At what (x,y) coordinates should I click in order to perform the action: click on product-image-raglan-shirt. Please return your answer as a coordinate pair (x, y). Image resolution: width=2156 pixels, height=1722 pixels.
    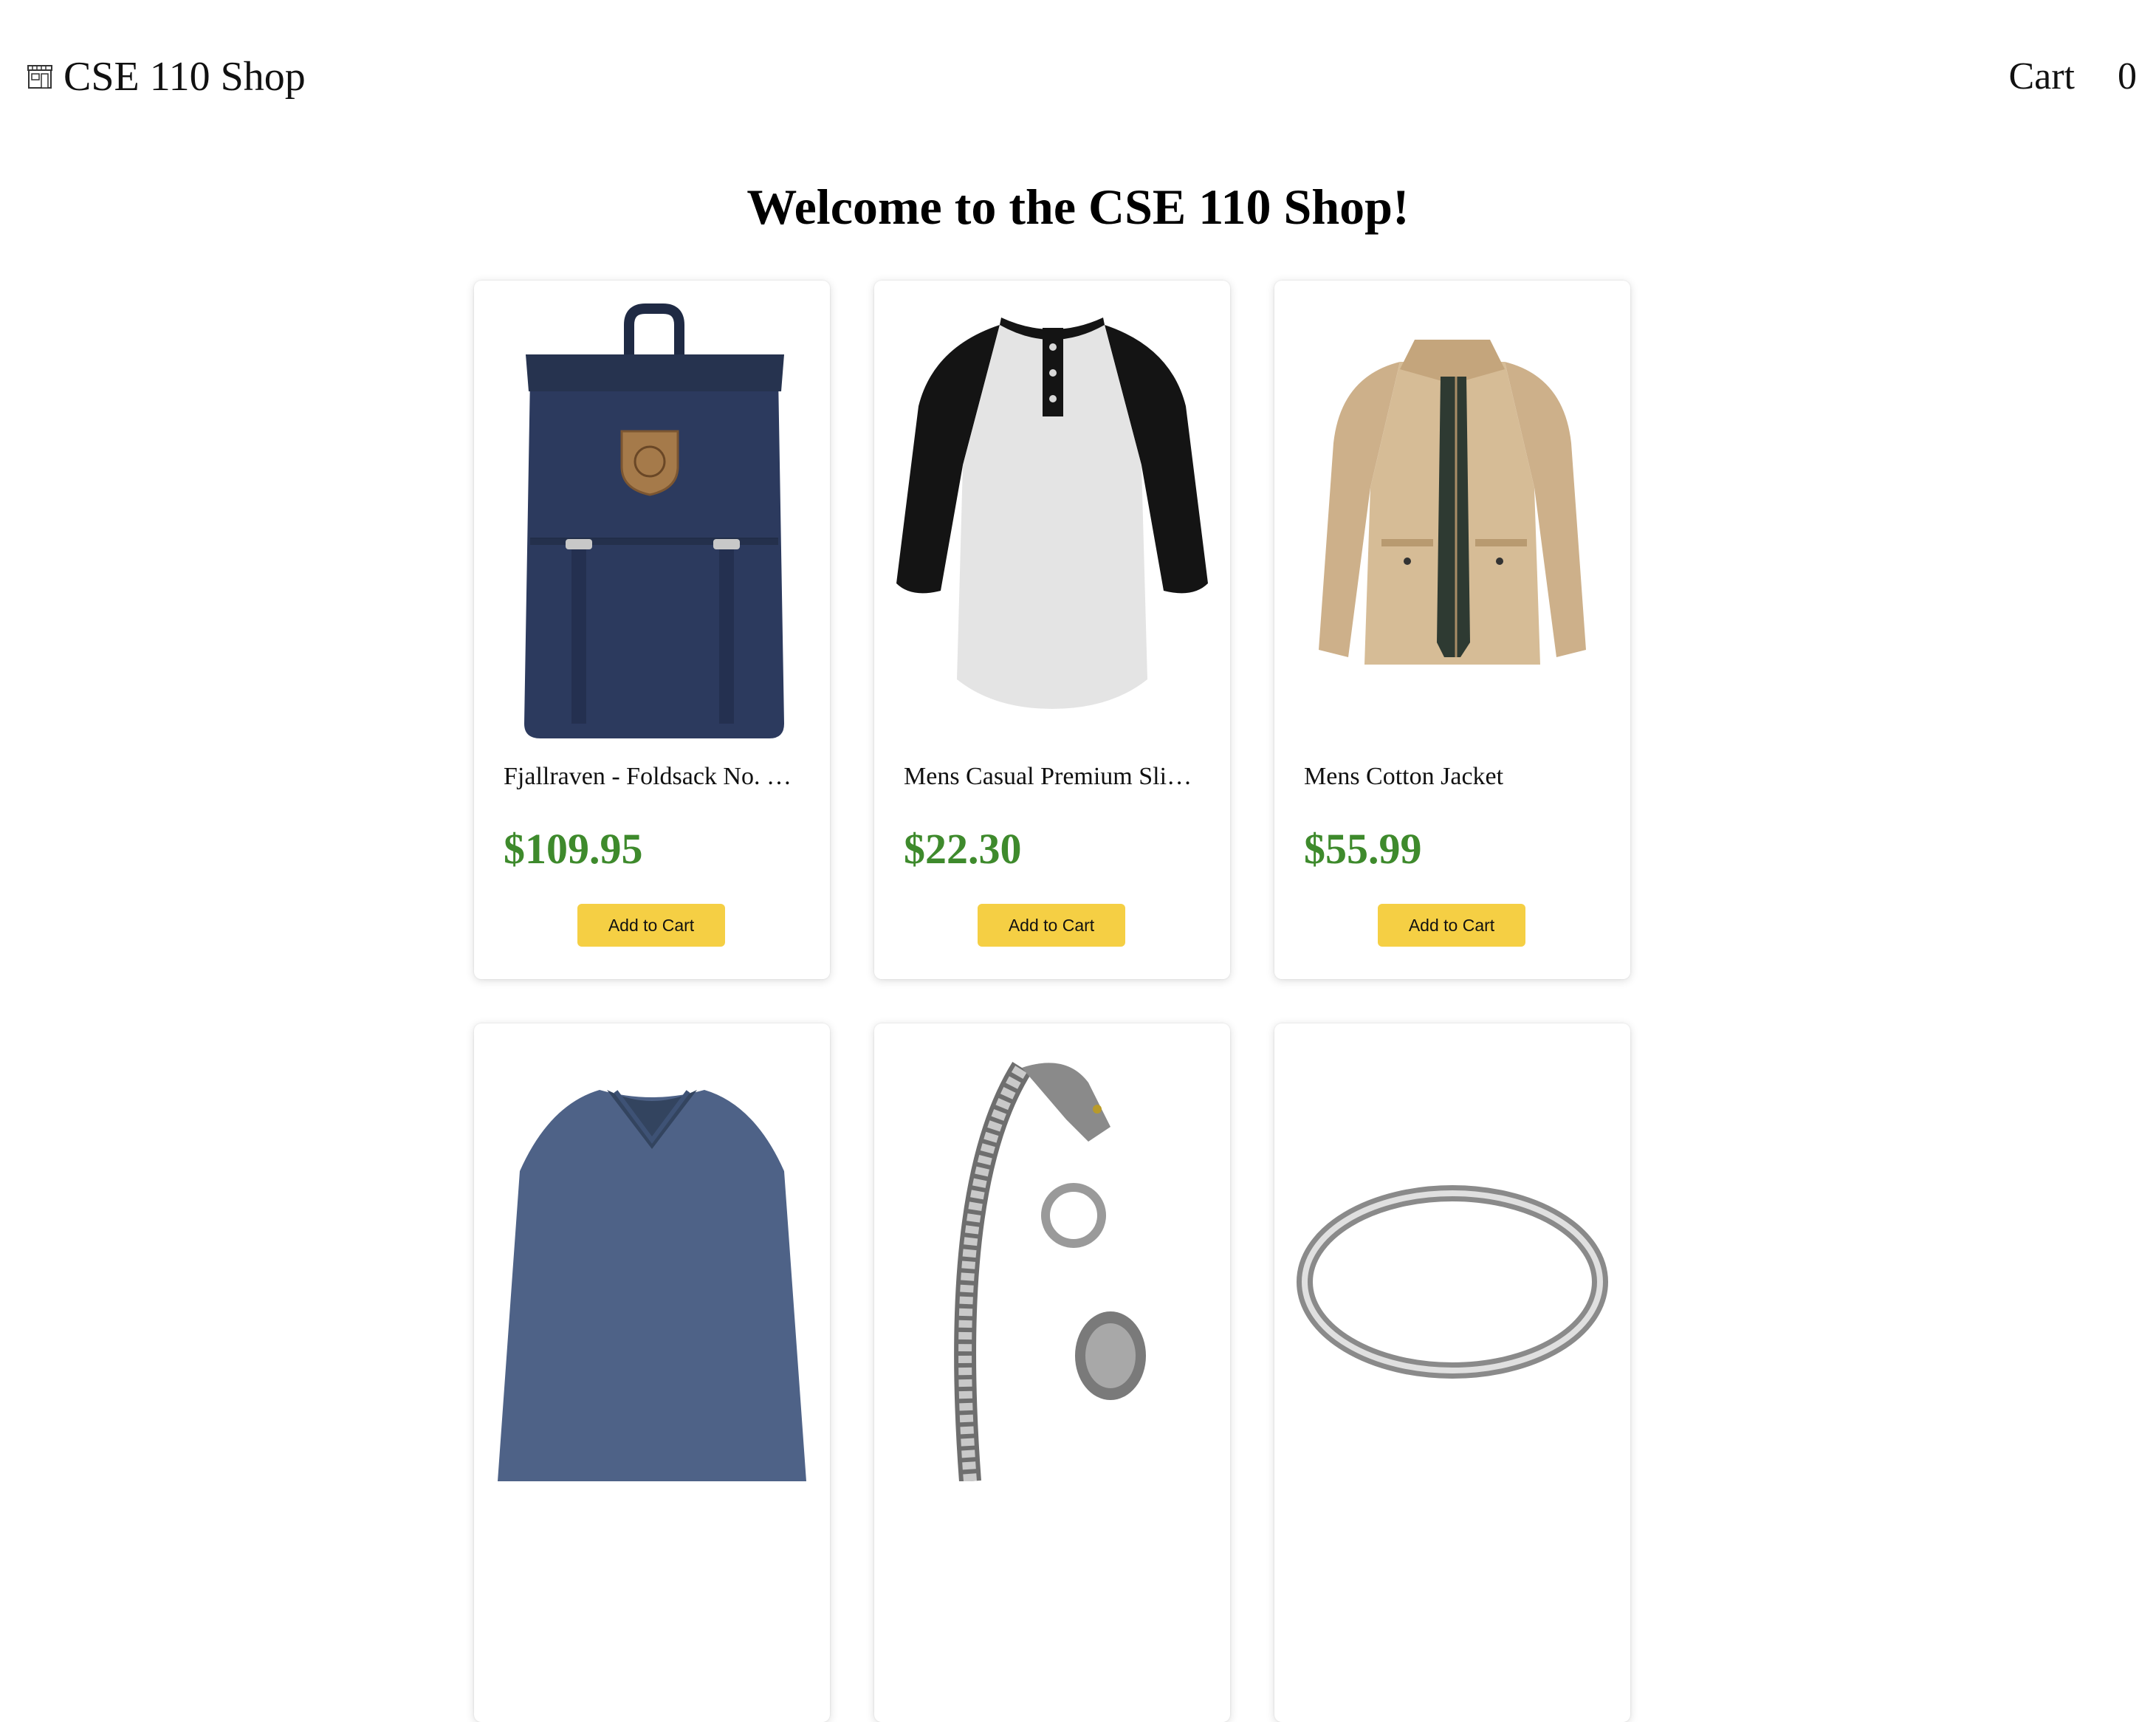
    Looking at the image, I should click on (1052, 516).